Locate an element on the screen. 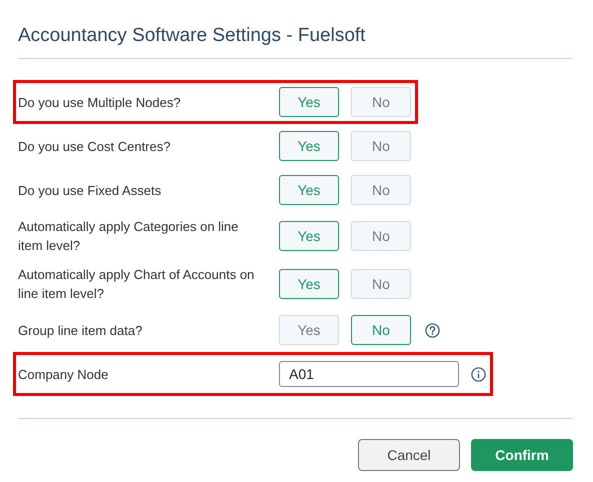 Image resolution: width=593 pixels, height=482 pixels. cancel-button: Cancel is located at coordinates (409, 455).